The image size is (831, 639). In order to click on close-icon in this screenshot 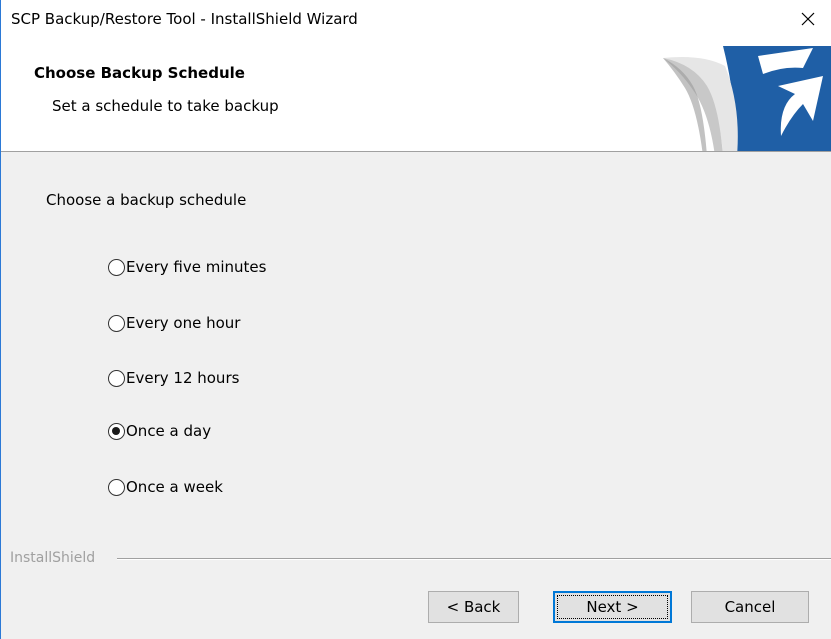, I will do `click(808, 19)`.